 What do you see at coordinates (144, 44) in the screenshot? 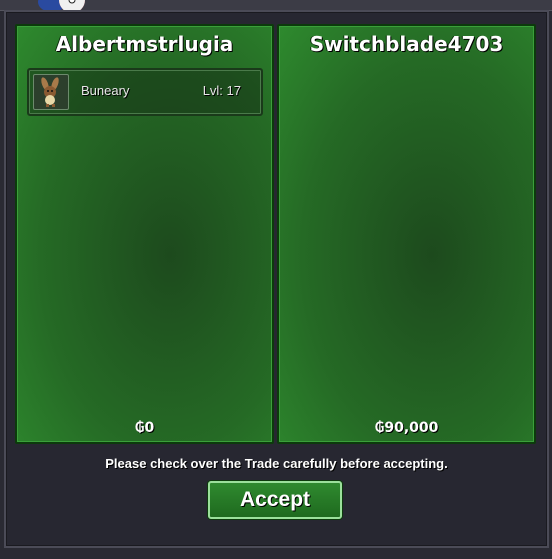
I see `left-player-name: Albertmstrlugia` at bounding box center [144, 44].